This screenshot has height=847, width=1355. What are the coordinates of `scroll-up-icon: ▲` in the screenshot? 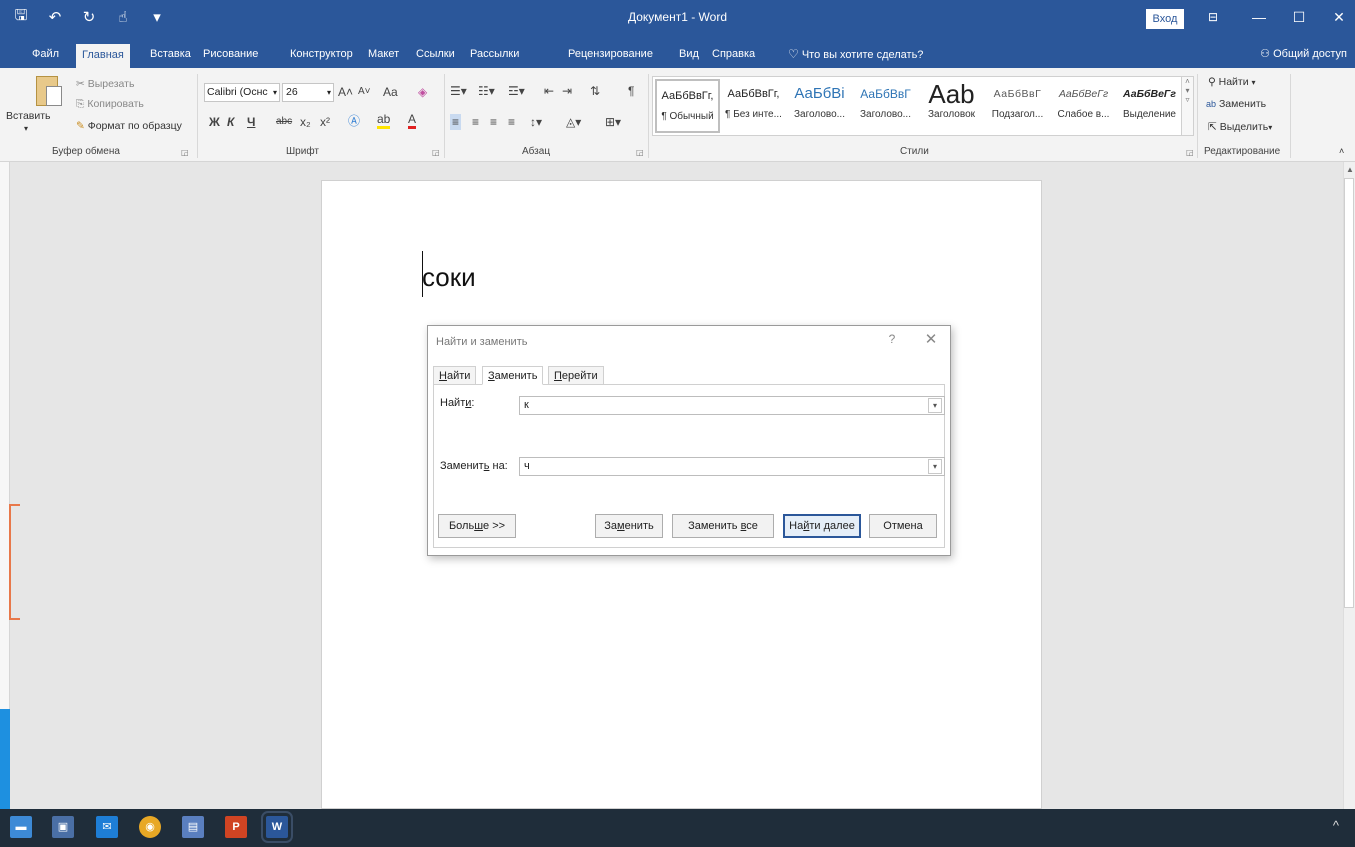 It's located at (1350, 169).